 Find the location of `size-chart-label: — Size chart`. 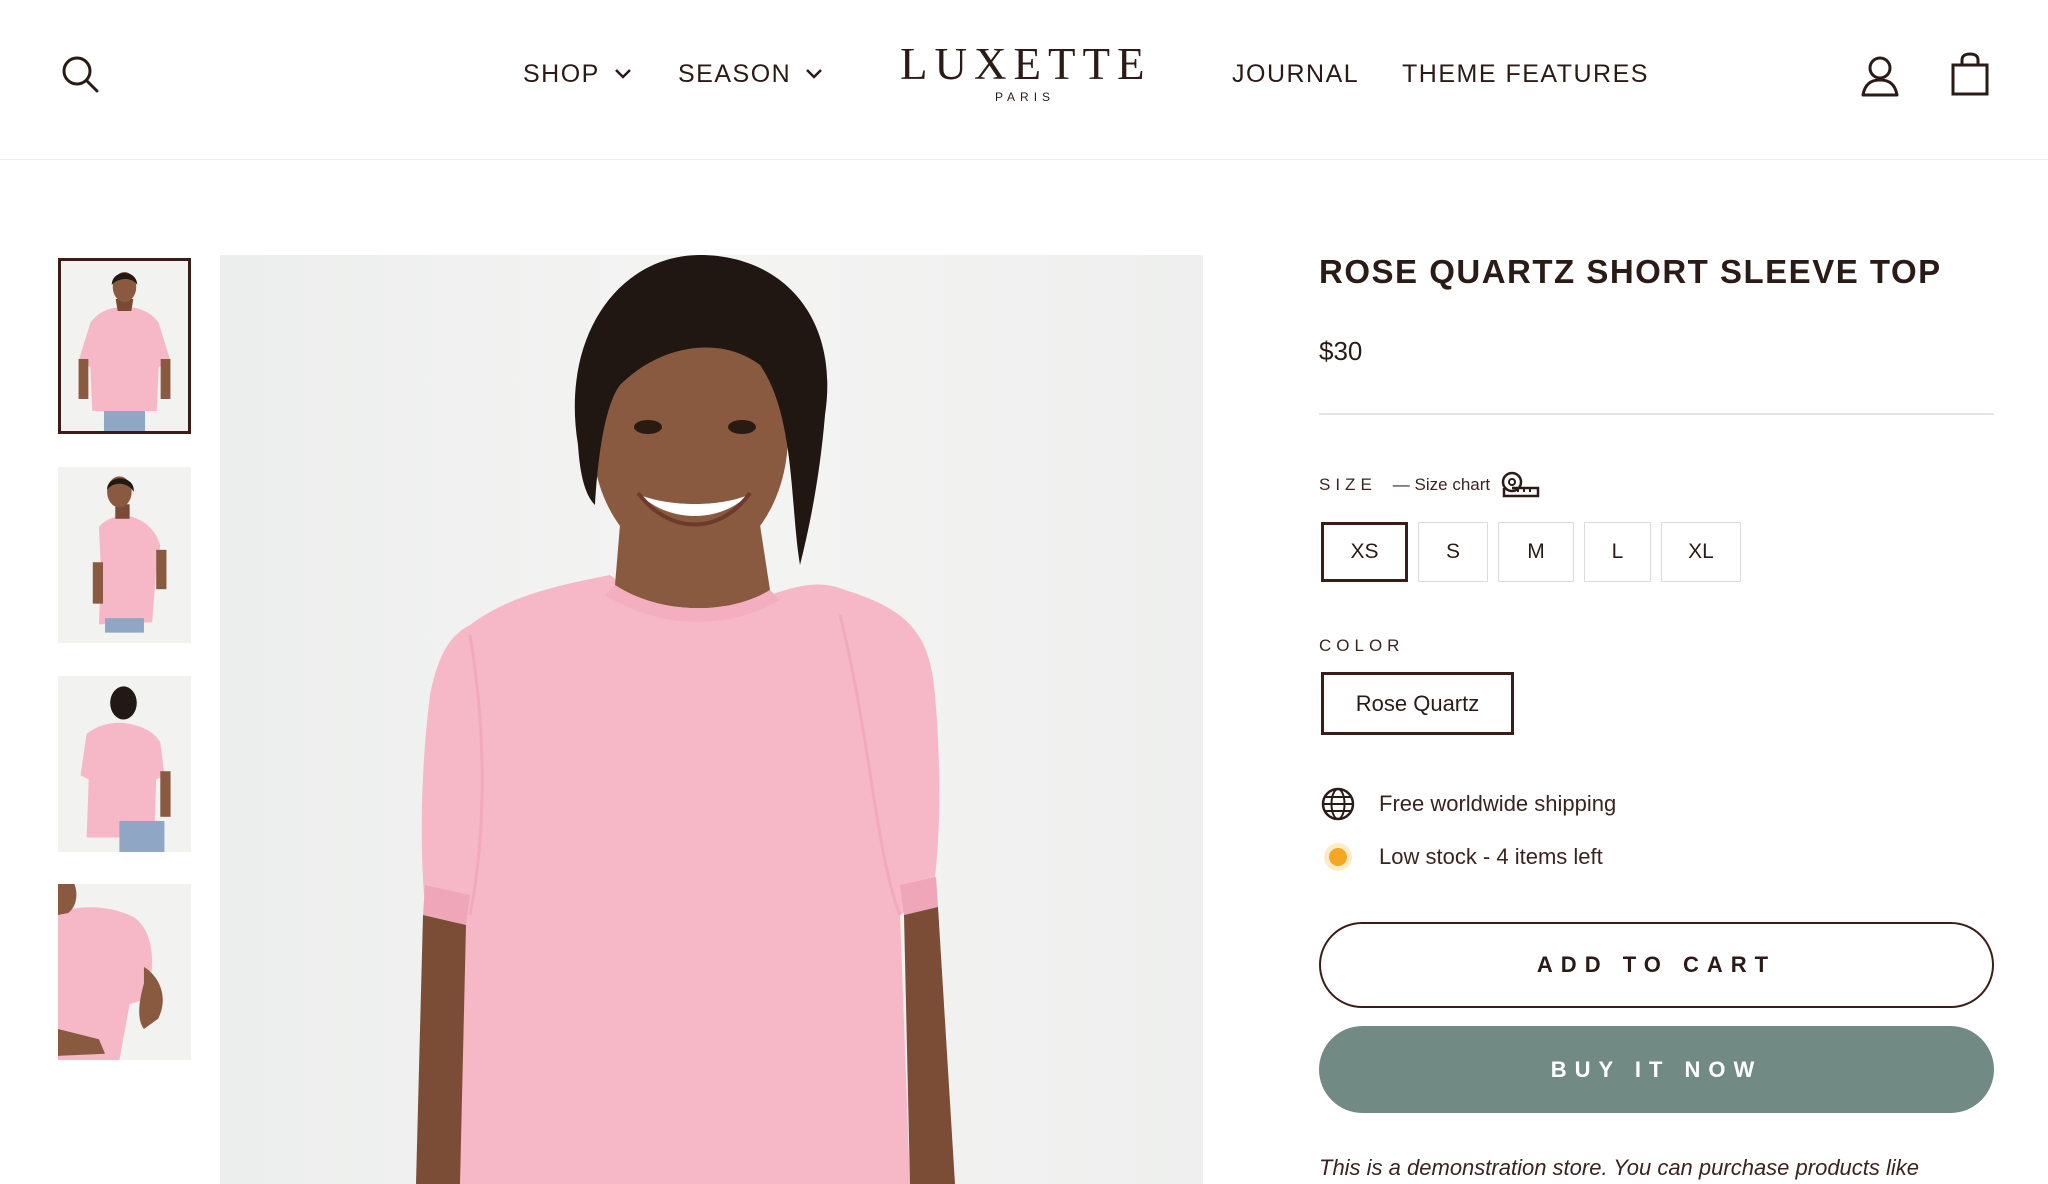

size-chart-label: — Size chart is located at coordinates (1441, 484).